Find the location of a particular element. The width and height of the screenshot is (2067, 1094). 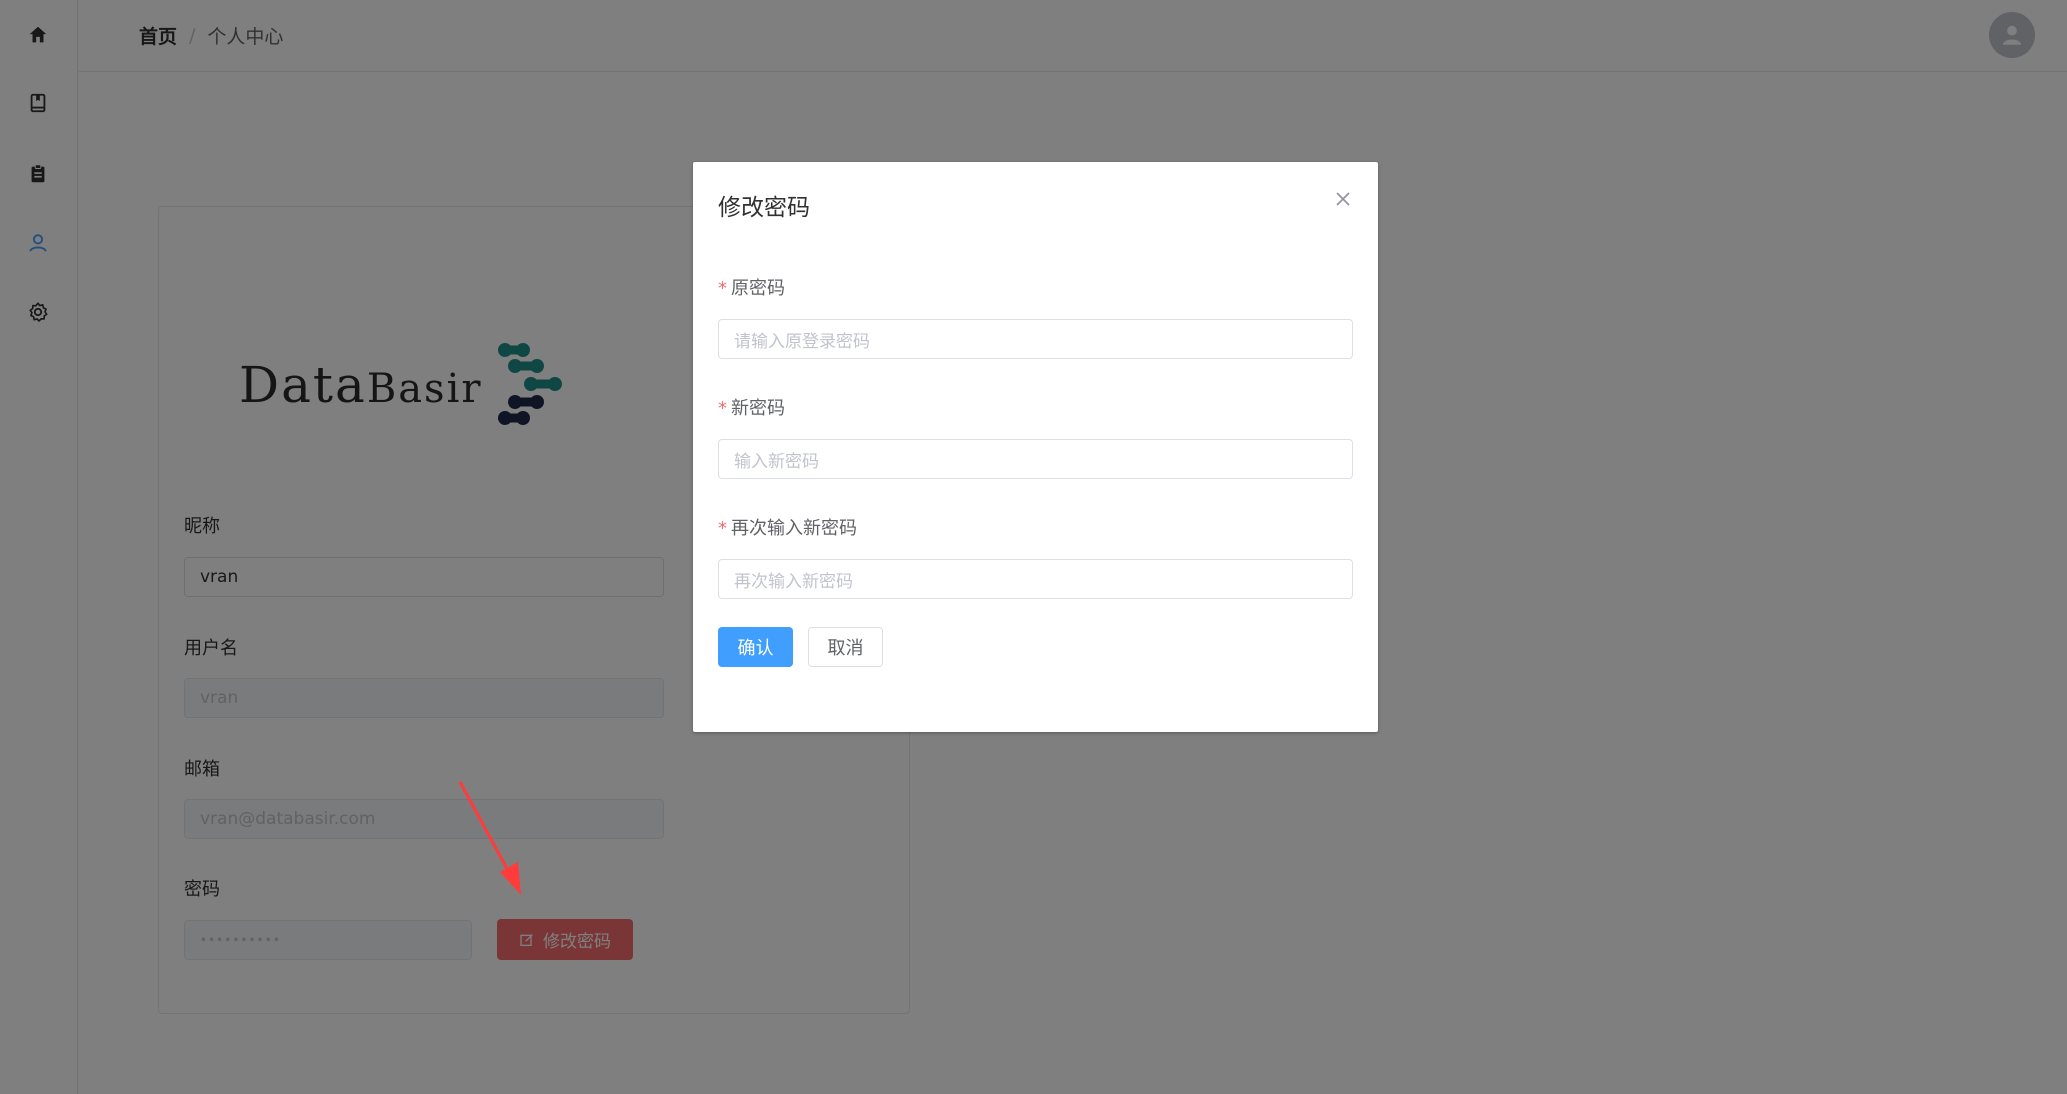

confirm-password-label: * 再次输入新密码 is located at coordinates (787, 528).